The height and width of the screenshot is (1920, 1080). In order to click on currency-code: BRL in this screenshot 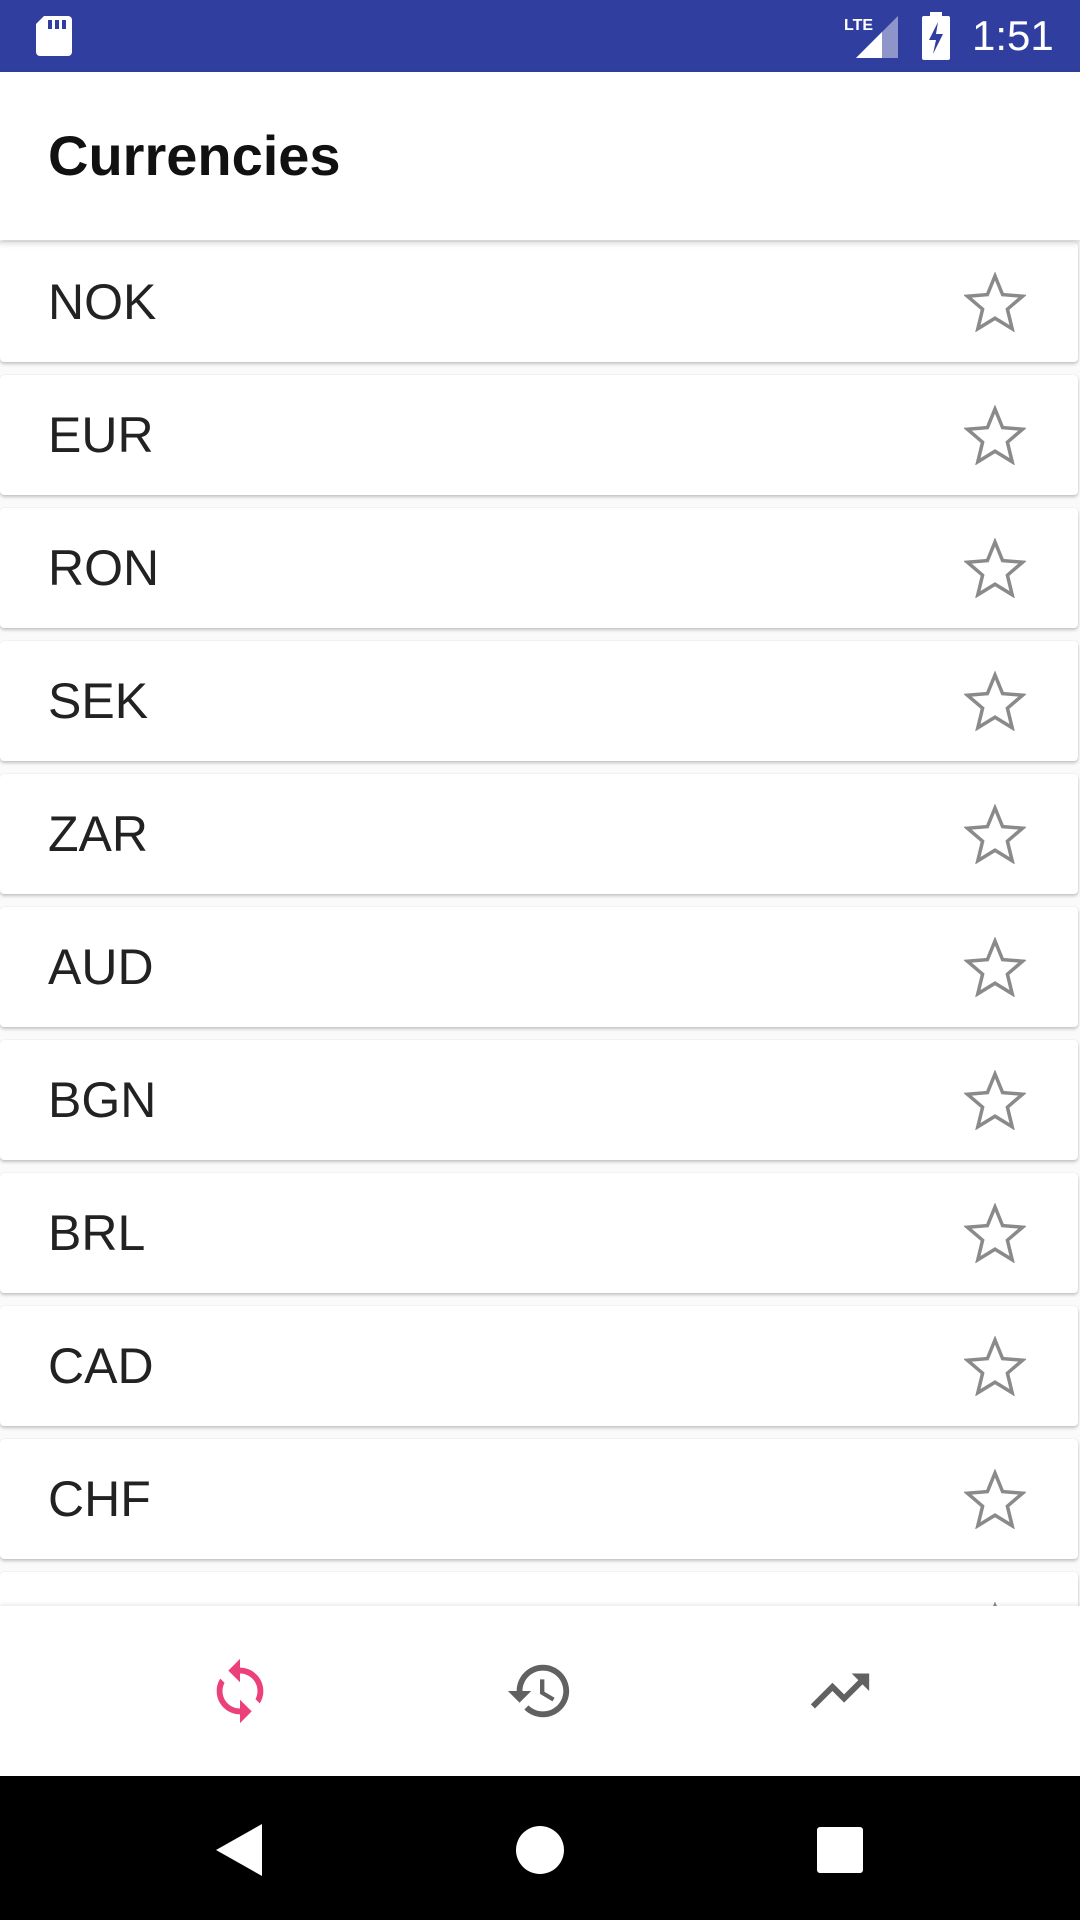, I will do `click(97, 1233)`.